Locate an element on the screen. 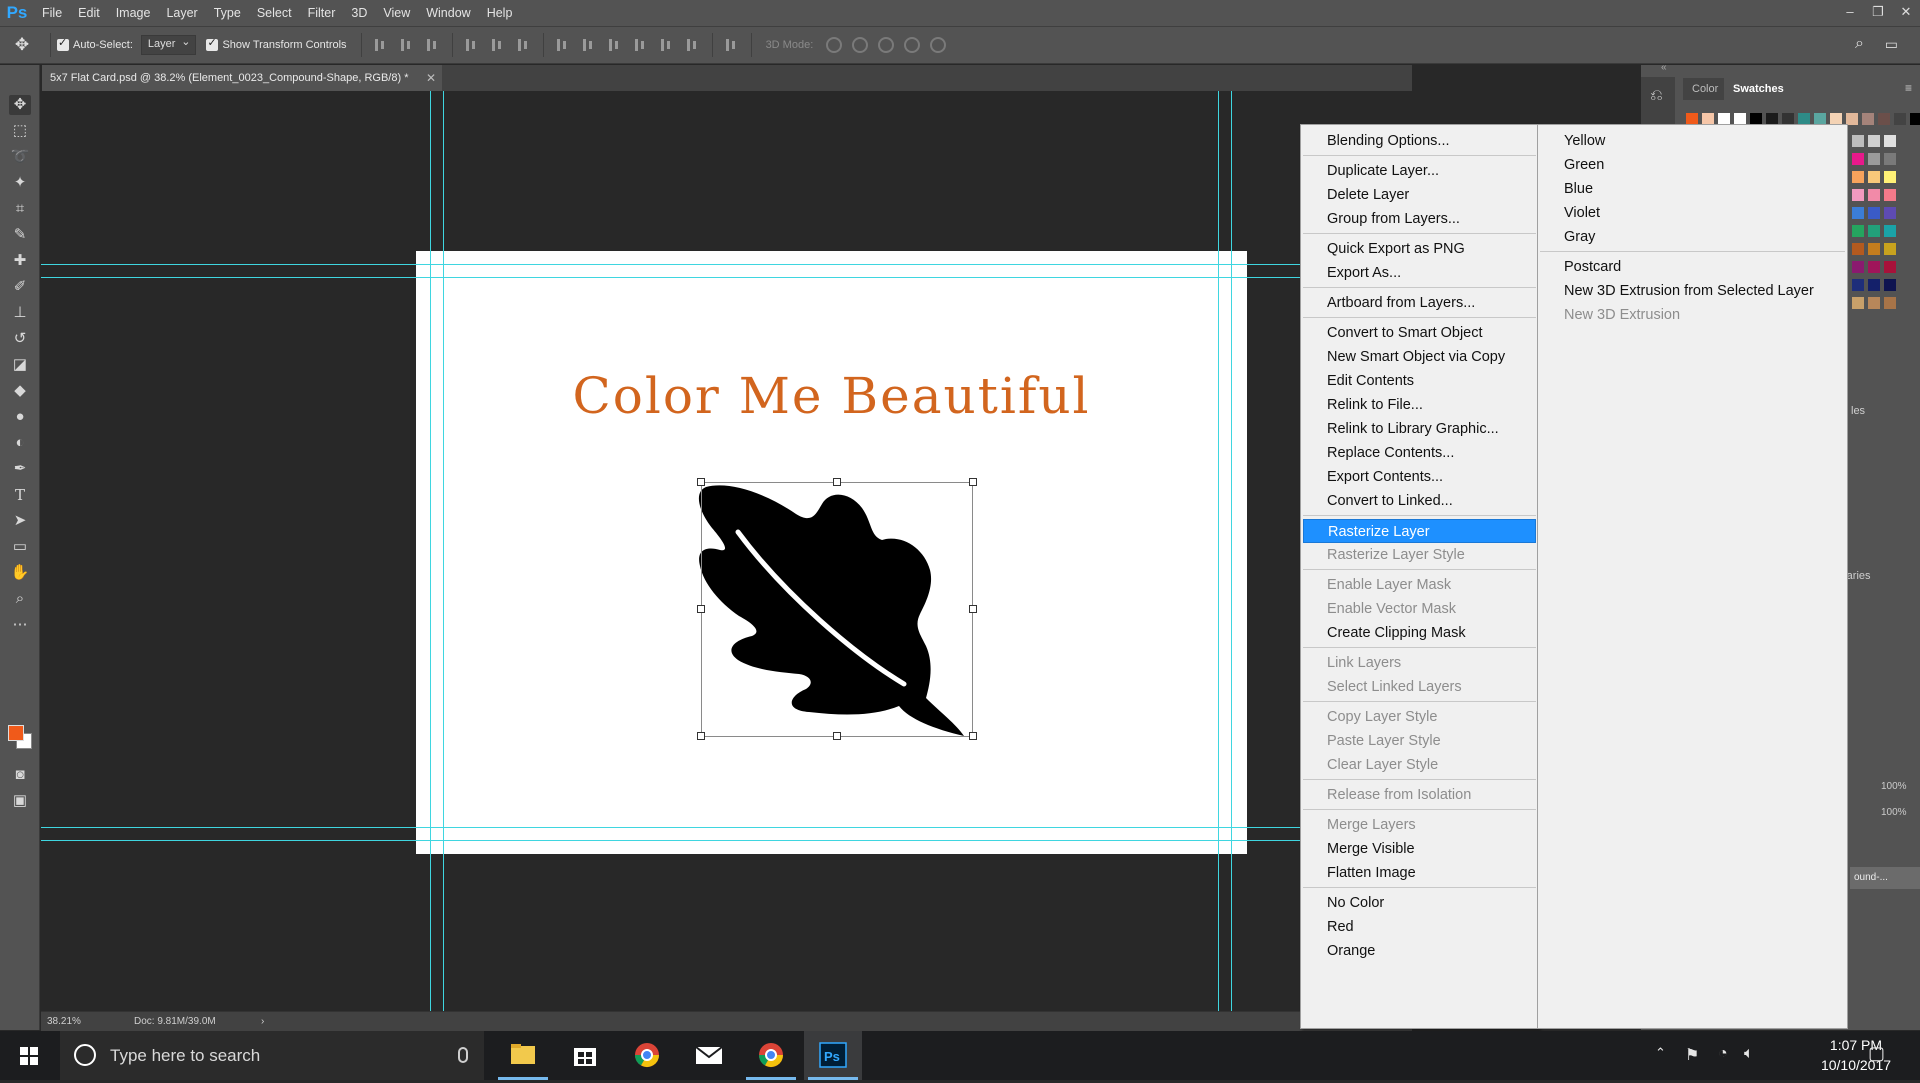 Image resolution: width=1920 pixels, height=1083 pixels. menu-image: Image is located at coordinates (133, 13).